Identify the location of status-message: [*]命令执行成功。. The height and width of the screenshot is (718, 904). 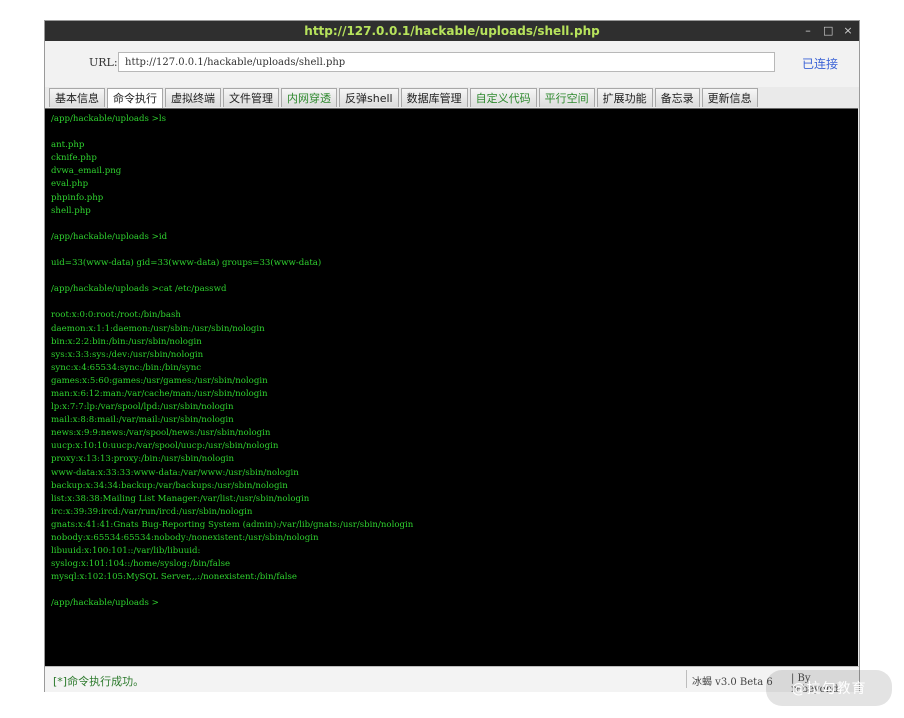
(99, 681).